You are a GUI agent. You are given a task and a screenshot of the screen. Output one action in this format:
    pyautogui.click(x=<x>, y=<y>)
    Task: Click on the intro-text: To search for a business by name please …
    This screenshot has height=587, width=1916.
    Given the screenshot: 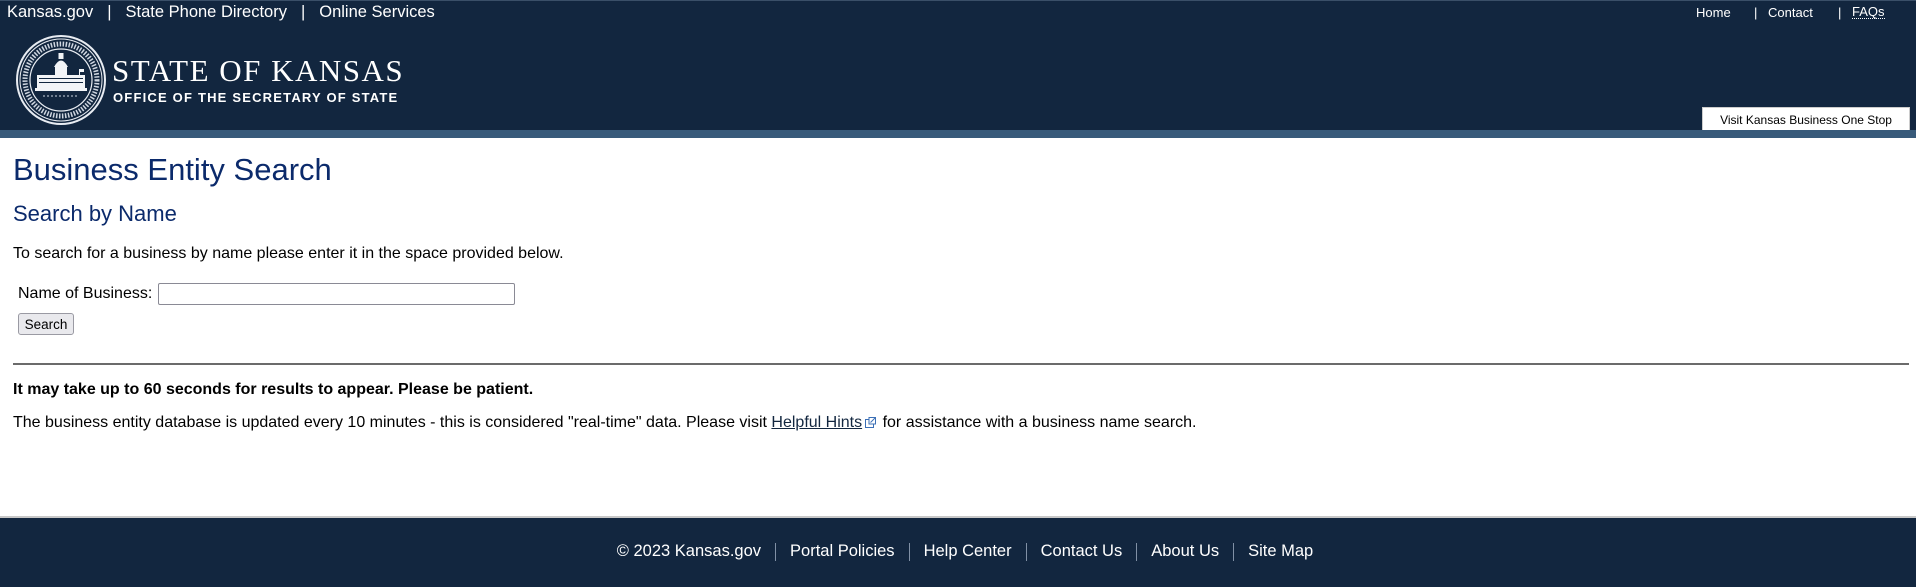 What is the action you would take?
    pyautogui.click(x=288, y=253)
    